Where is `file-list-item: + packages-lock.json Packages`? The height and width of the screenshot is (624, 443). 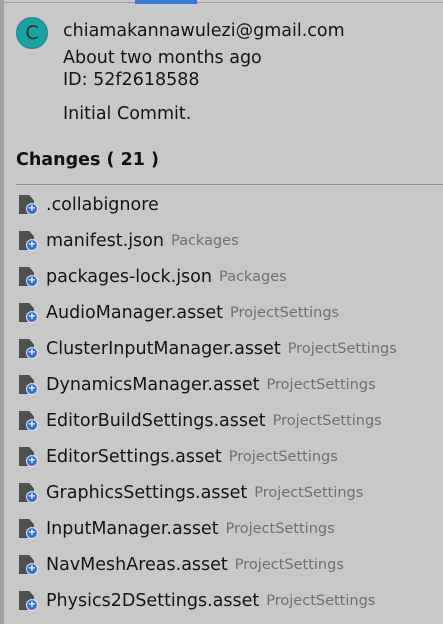 file-list-item: + packages-lock.json Packages is located at coordinates (229, 277).